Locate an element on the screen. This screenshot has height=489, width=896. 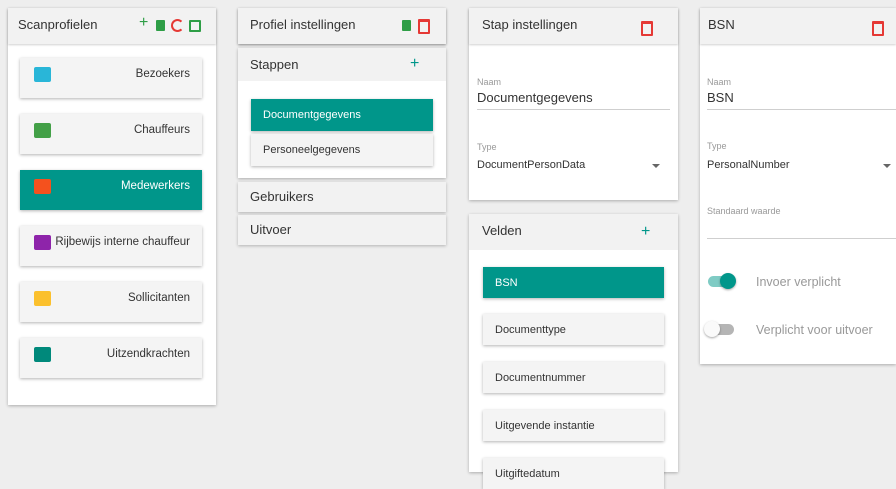
step-item-label: Documentgegevens is located at coordinates (312, 115).